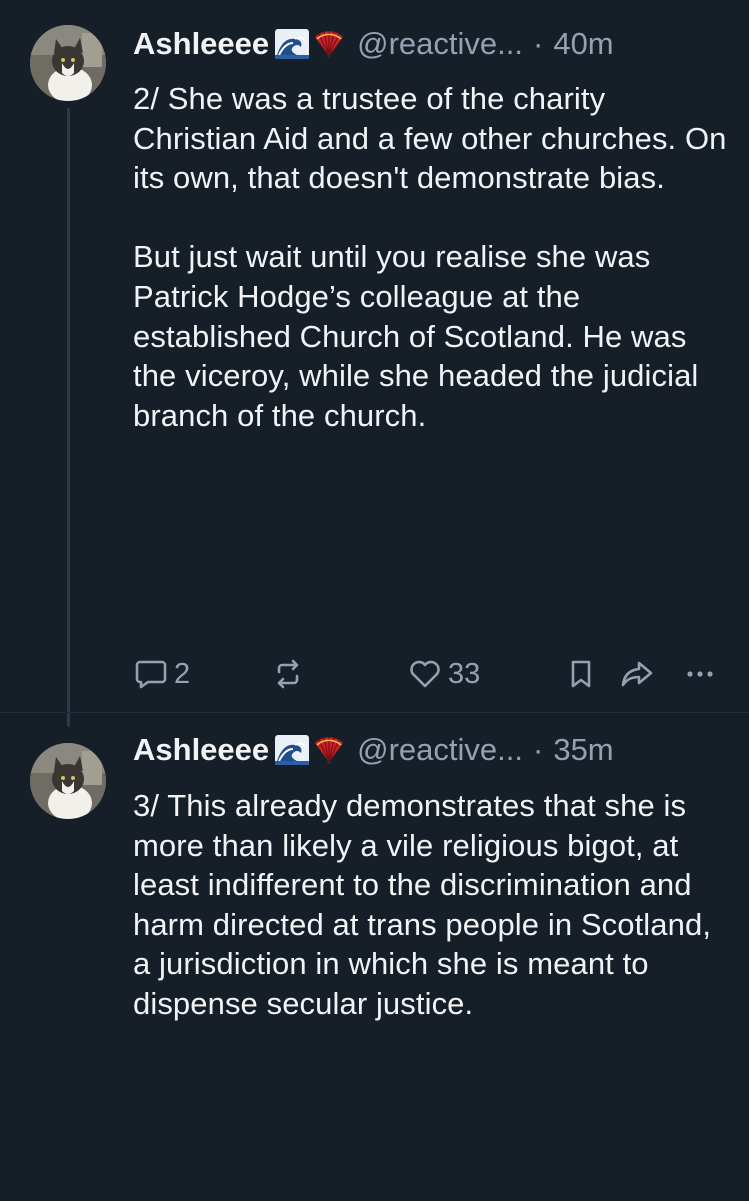  Describe the element at coordinates (374, 674) in the screenshot. I see `post-actions: 2 33` at that location.